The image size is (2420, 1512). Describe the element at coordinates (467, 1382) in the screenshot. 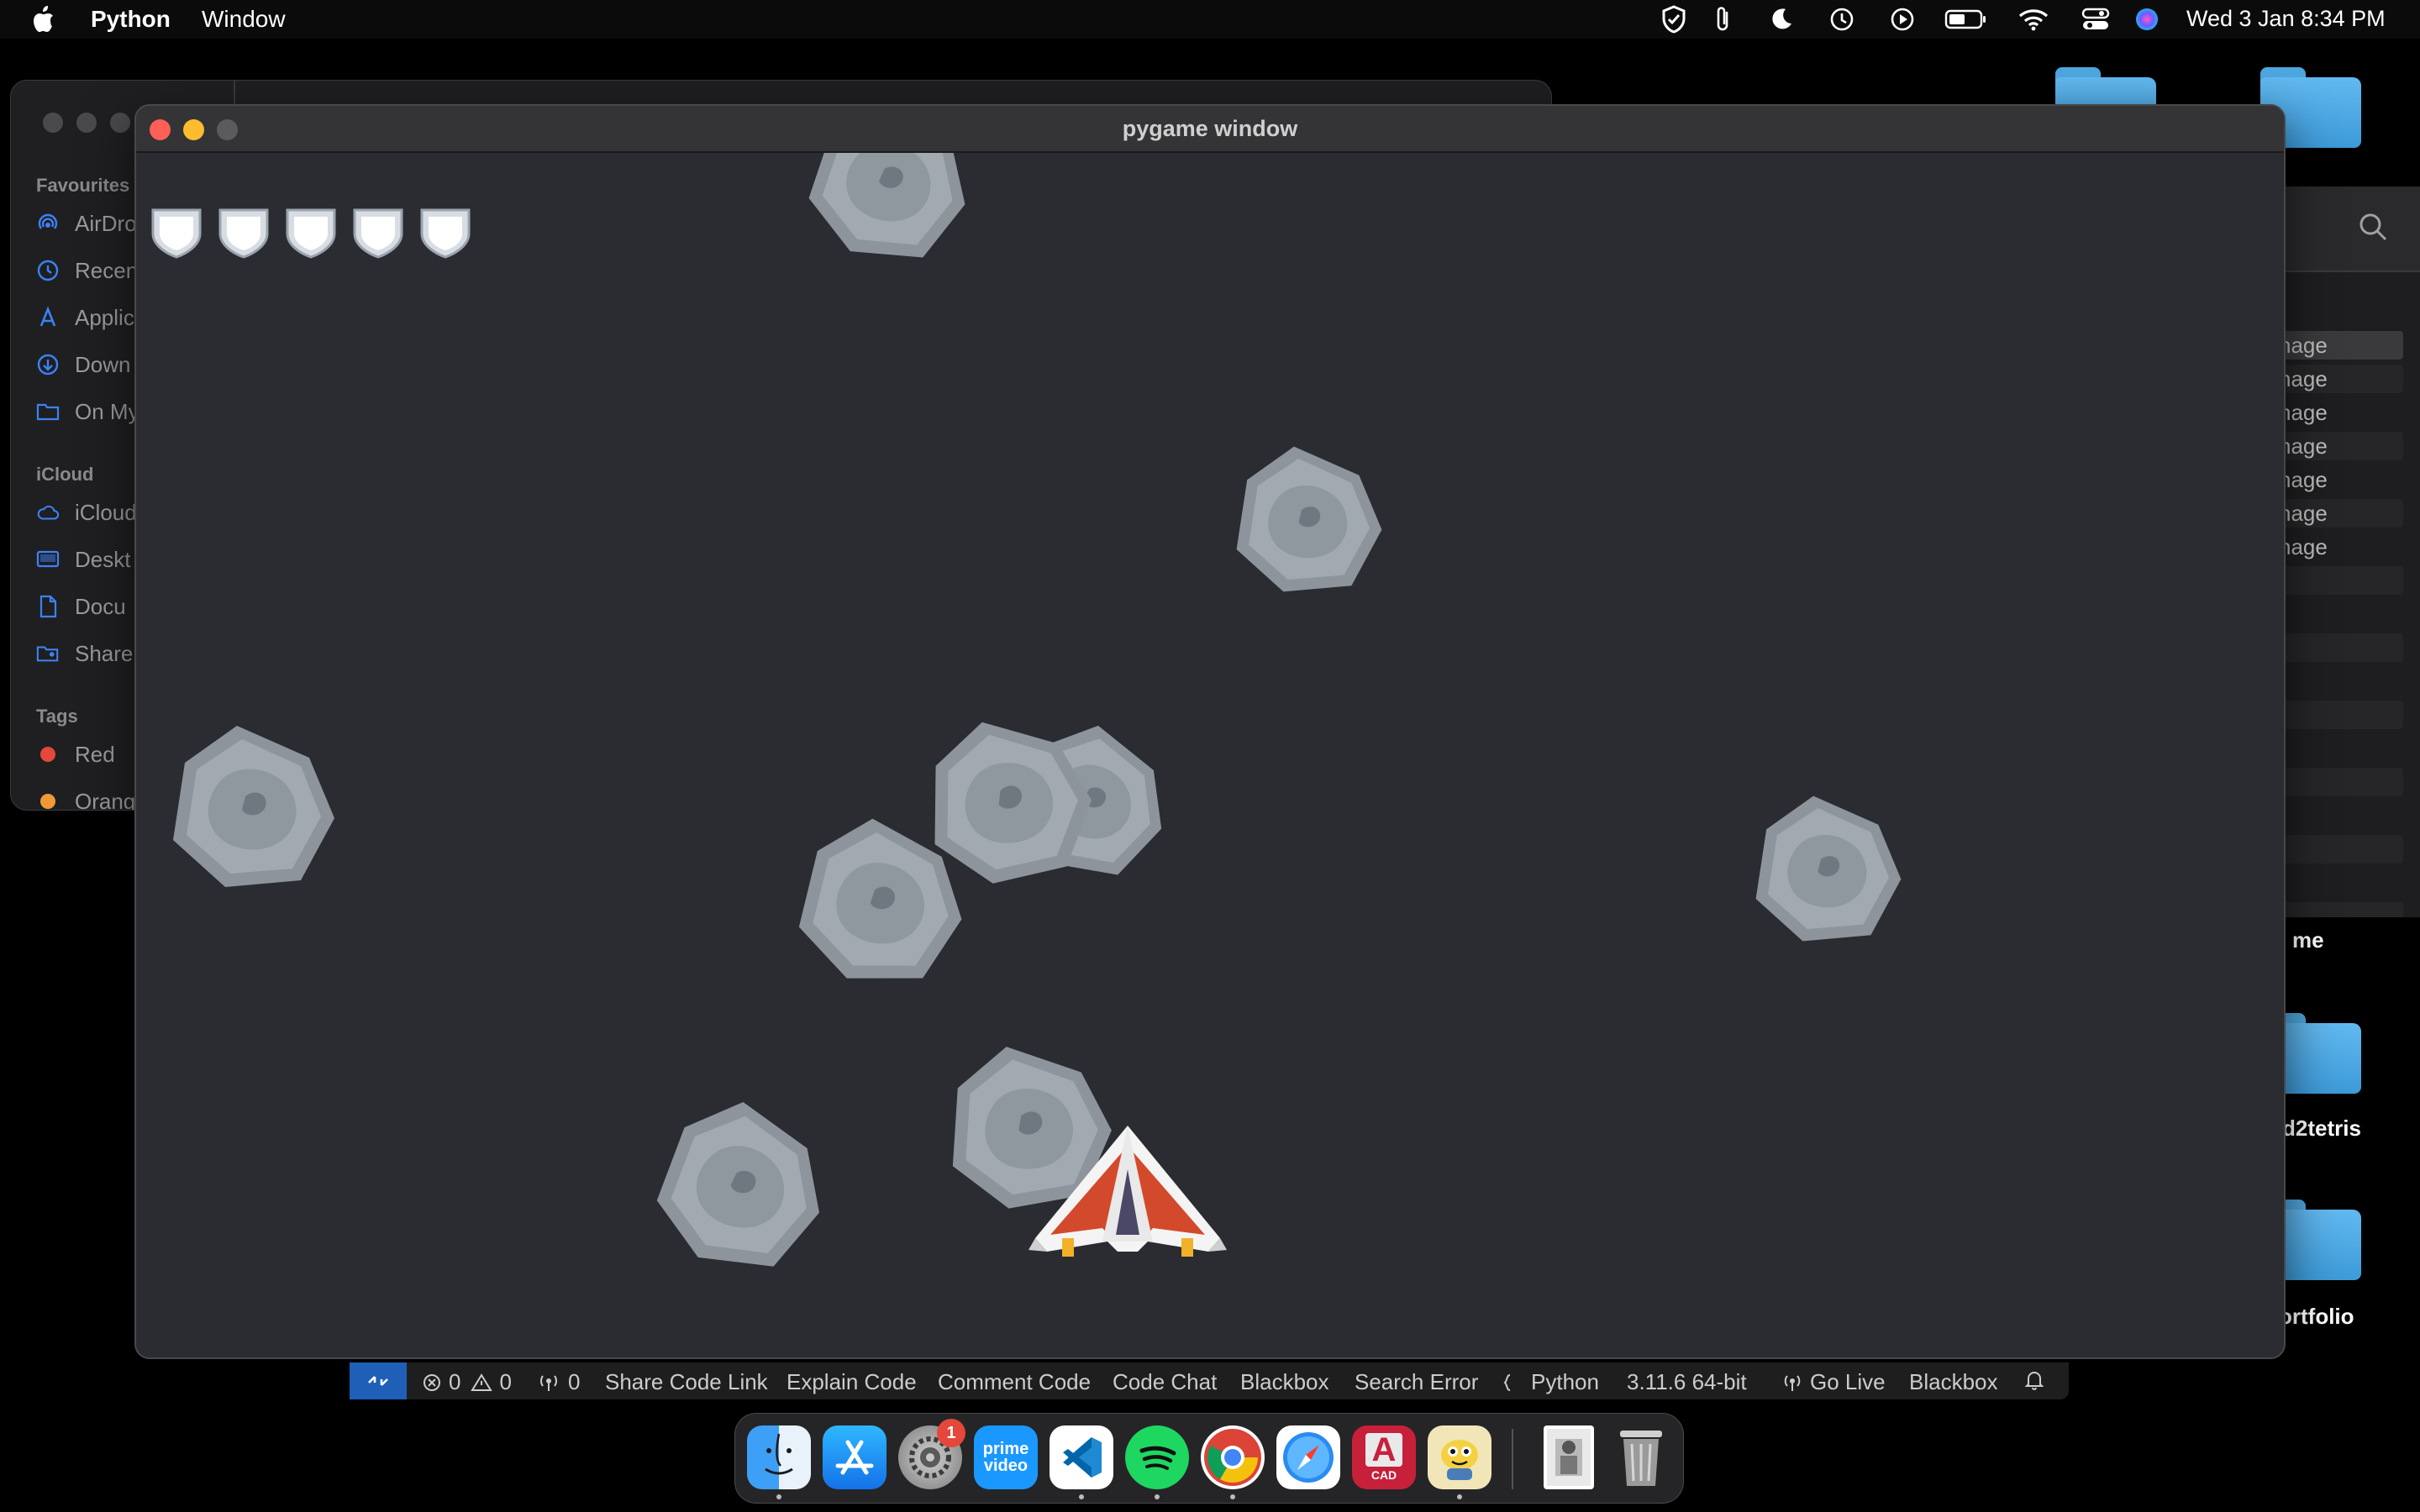

I see `problems-status: 0 0` at that location.